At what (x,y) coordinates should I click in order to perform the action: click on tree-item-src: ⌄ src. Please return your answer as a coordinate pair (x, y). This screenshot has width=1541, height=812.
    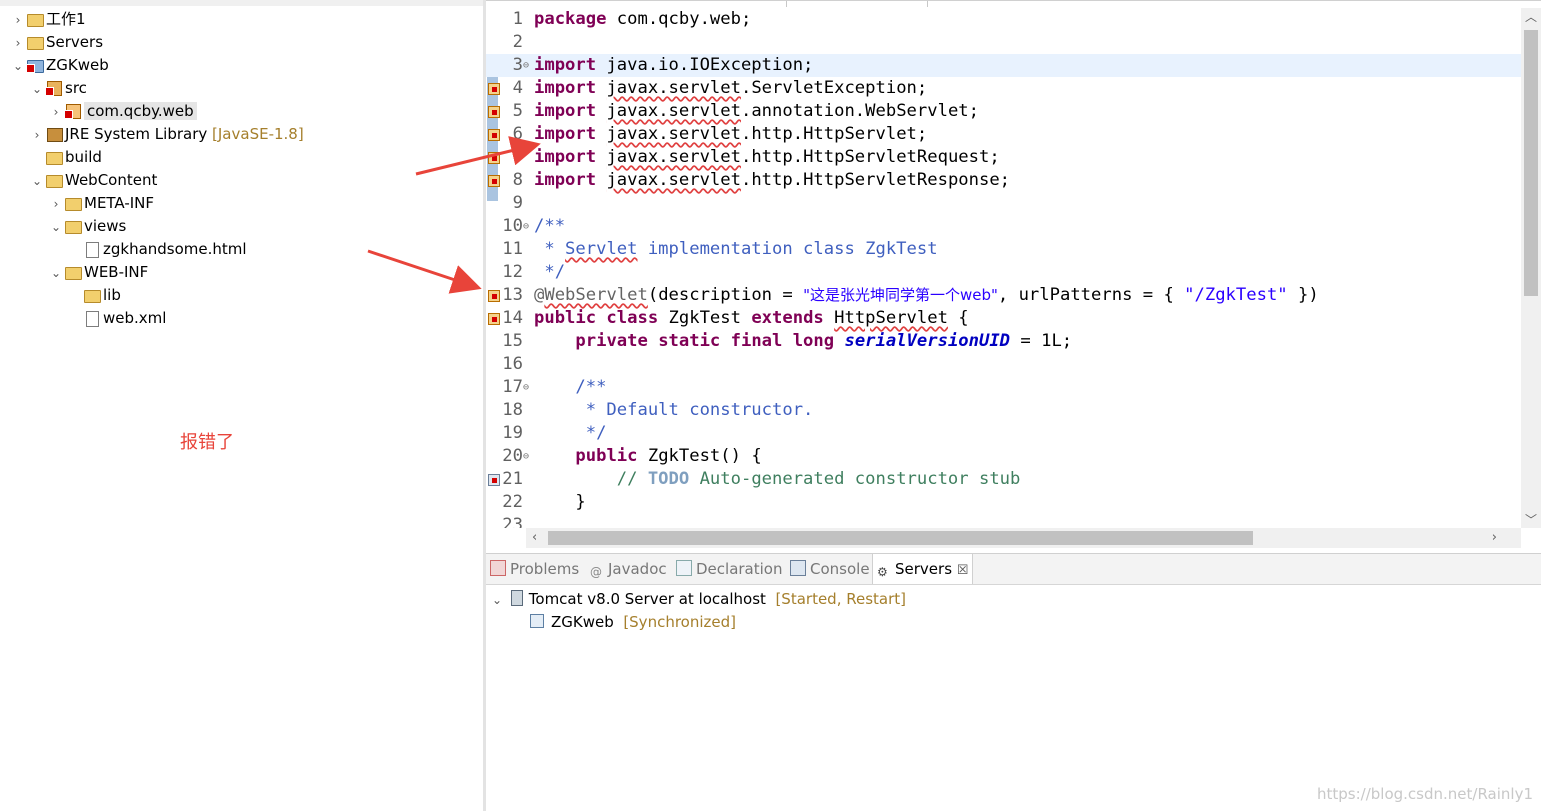
    Looking at the image, I should click on (58, 88).